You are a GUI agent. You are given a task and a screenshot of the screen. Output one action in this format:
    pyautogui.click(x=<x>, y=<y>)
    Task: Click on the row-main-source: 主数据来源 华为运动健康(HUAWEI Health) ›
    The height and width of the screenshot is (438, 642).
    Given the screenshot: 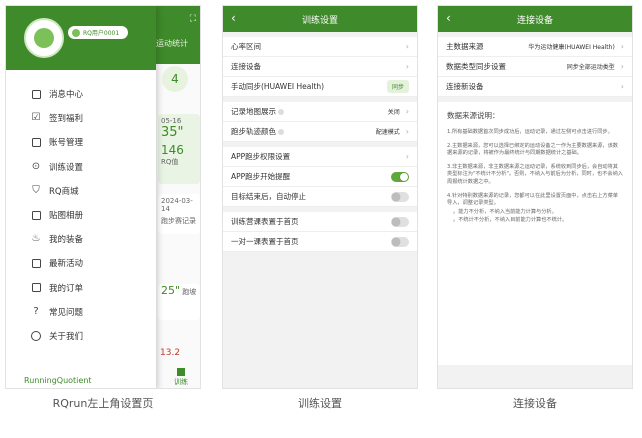 What is the action you would take?
    pyautogui.click(x=535, y=47)
    